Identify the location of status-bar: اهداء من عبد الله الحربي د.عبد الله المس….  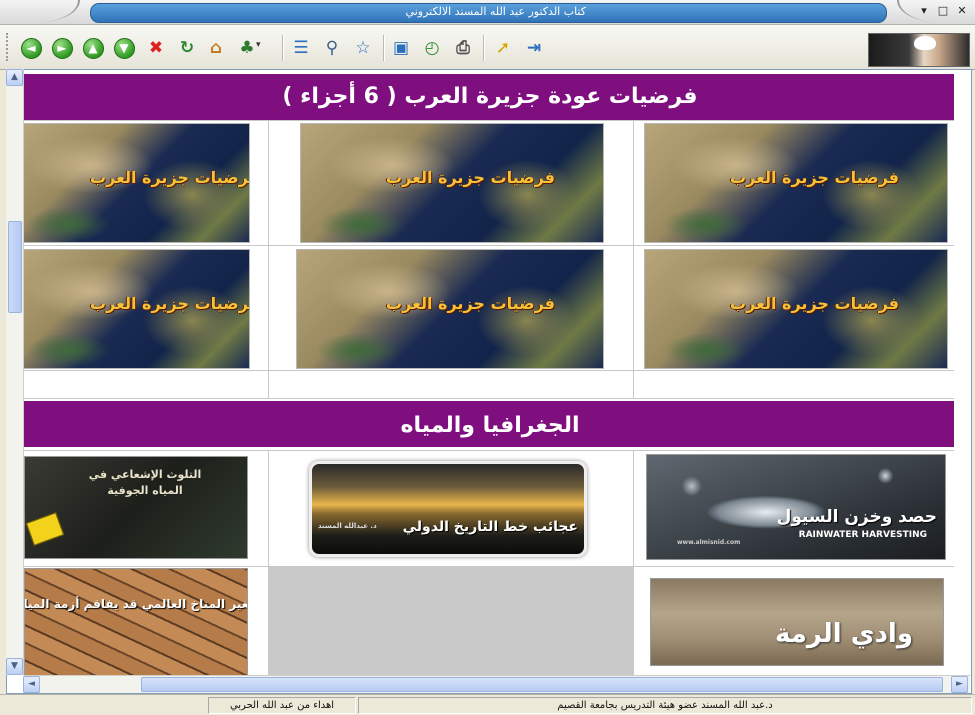
(487, 704).